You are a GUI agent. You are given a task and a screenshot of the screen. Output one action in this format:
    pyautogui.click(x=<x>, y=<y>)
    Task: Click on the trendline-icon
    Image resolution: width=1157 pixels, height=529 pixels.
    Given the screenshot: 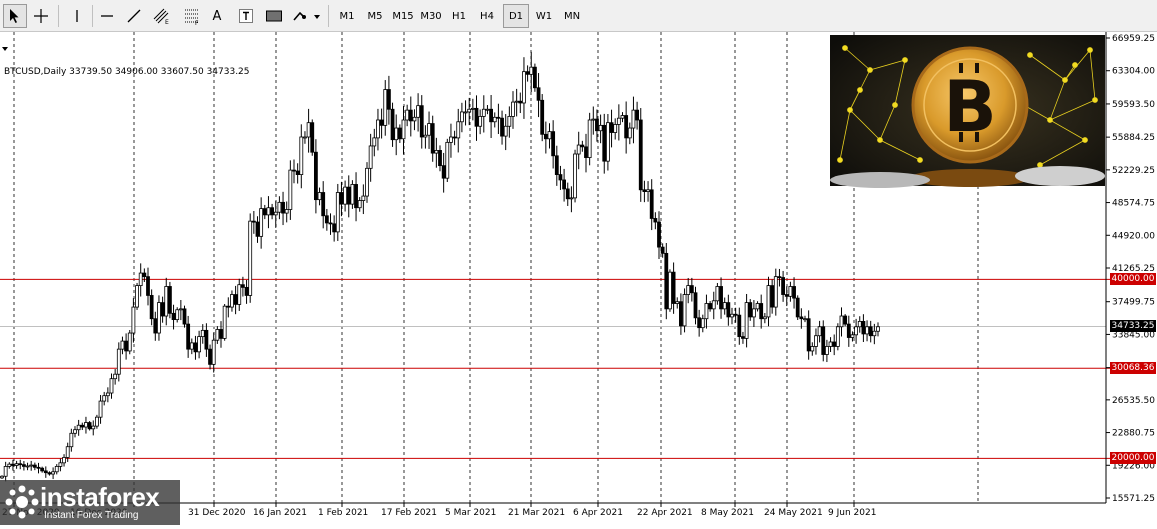 What is the action you would take?
    pyautogui.click(x=134, y=16)
    